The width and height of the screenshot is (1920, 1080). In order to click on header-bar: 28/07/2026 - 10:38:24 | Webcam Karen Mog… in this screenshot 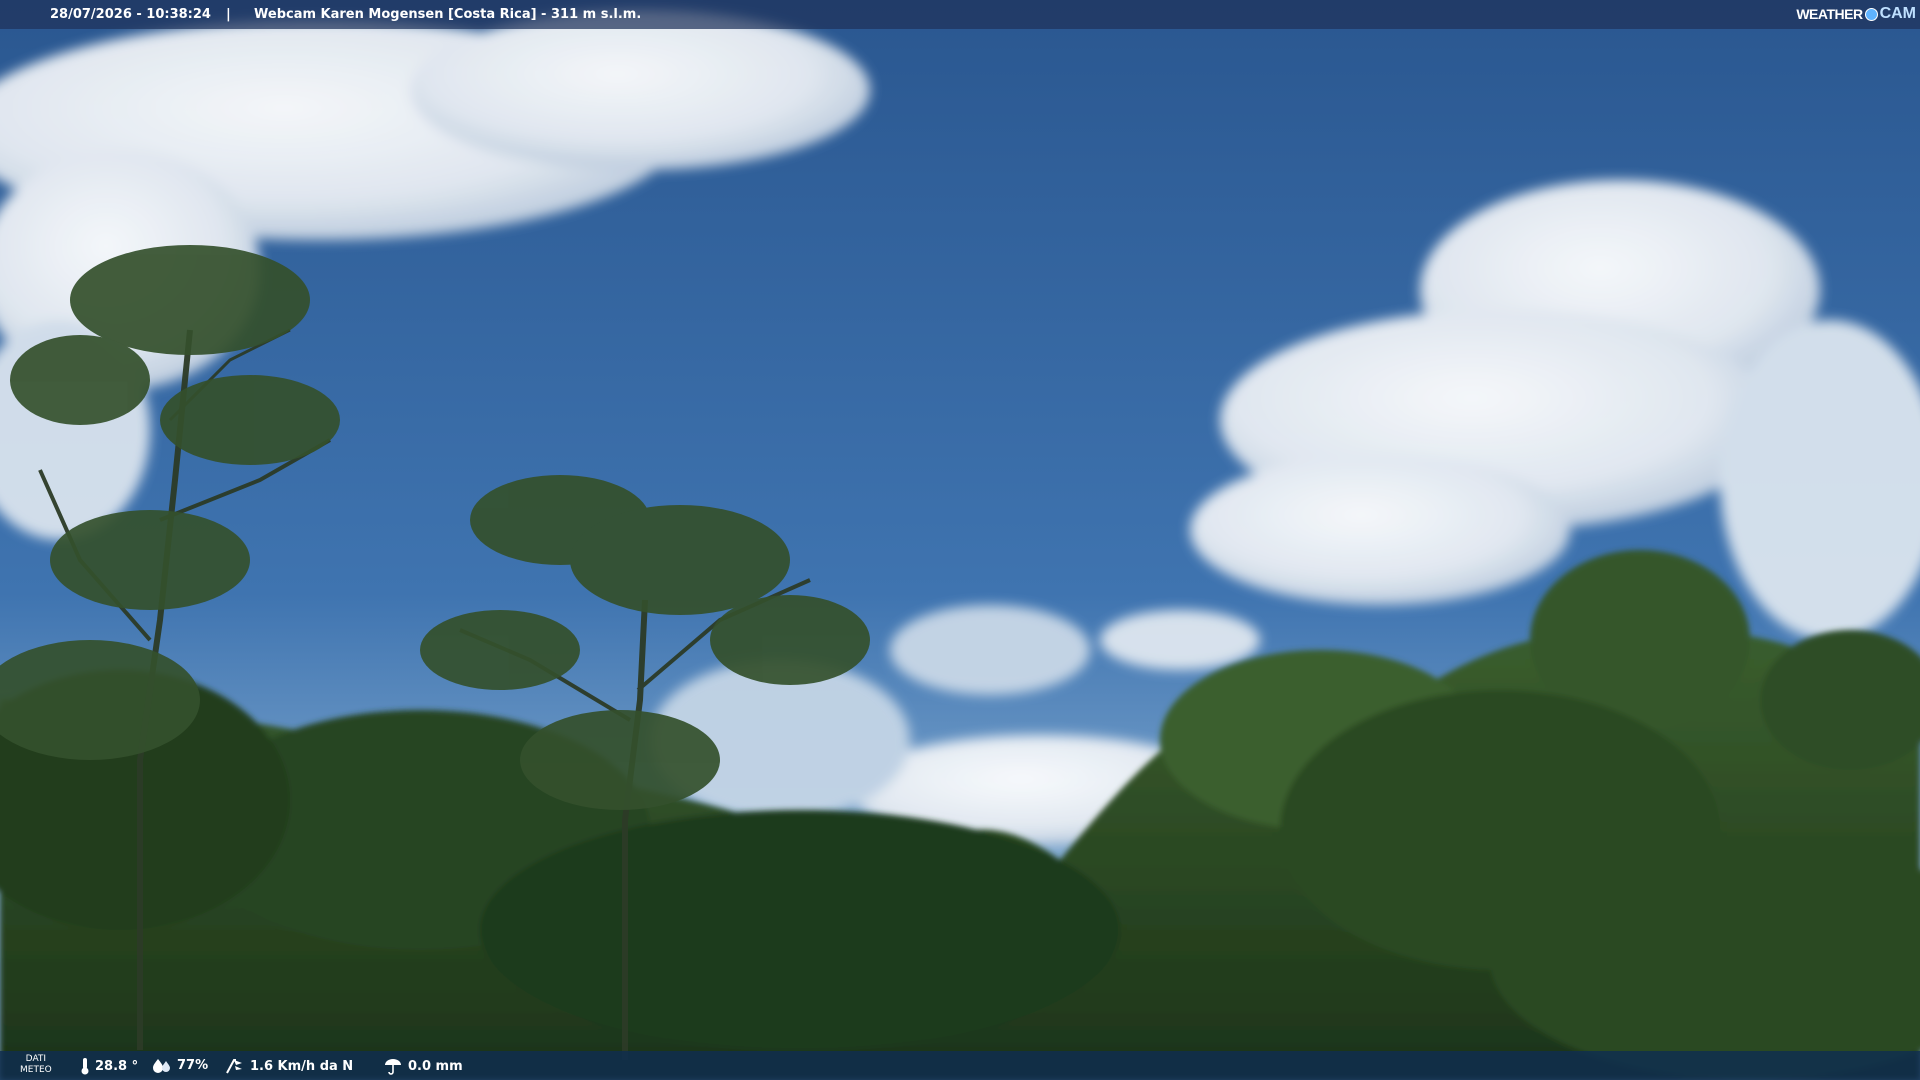, I will do `click(960, 14)`.